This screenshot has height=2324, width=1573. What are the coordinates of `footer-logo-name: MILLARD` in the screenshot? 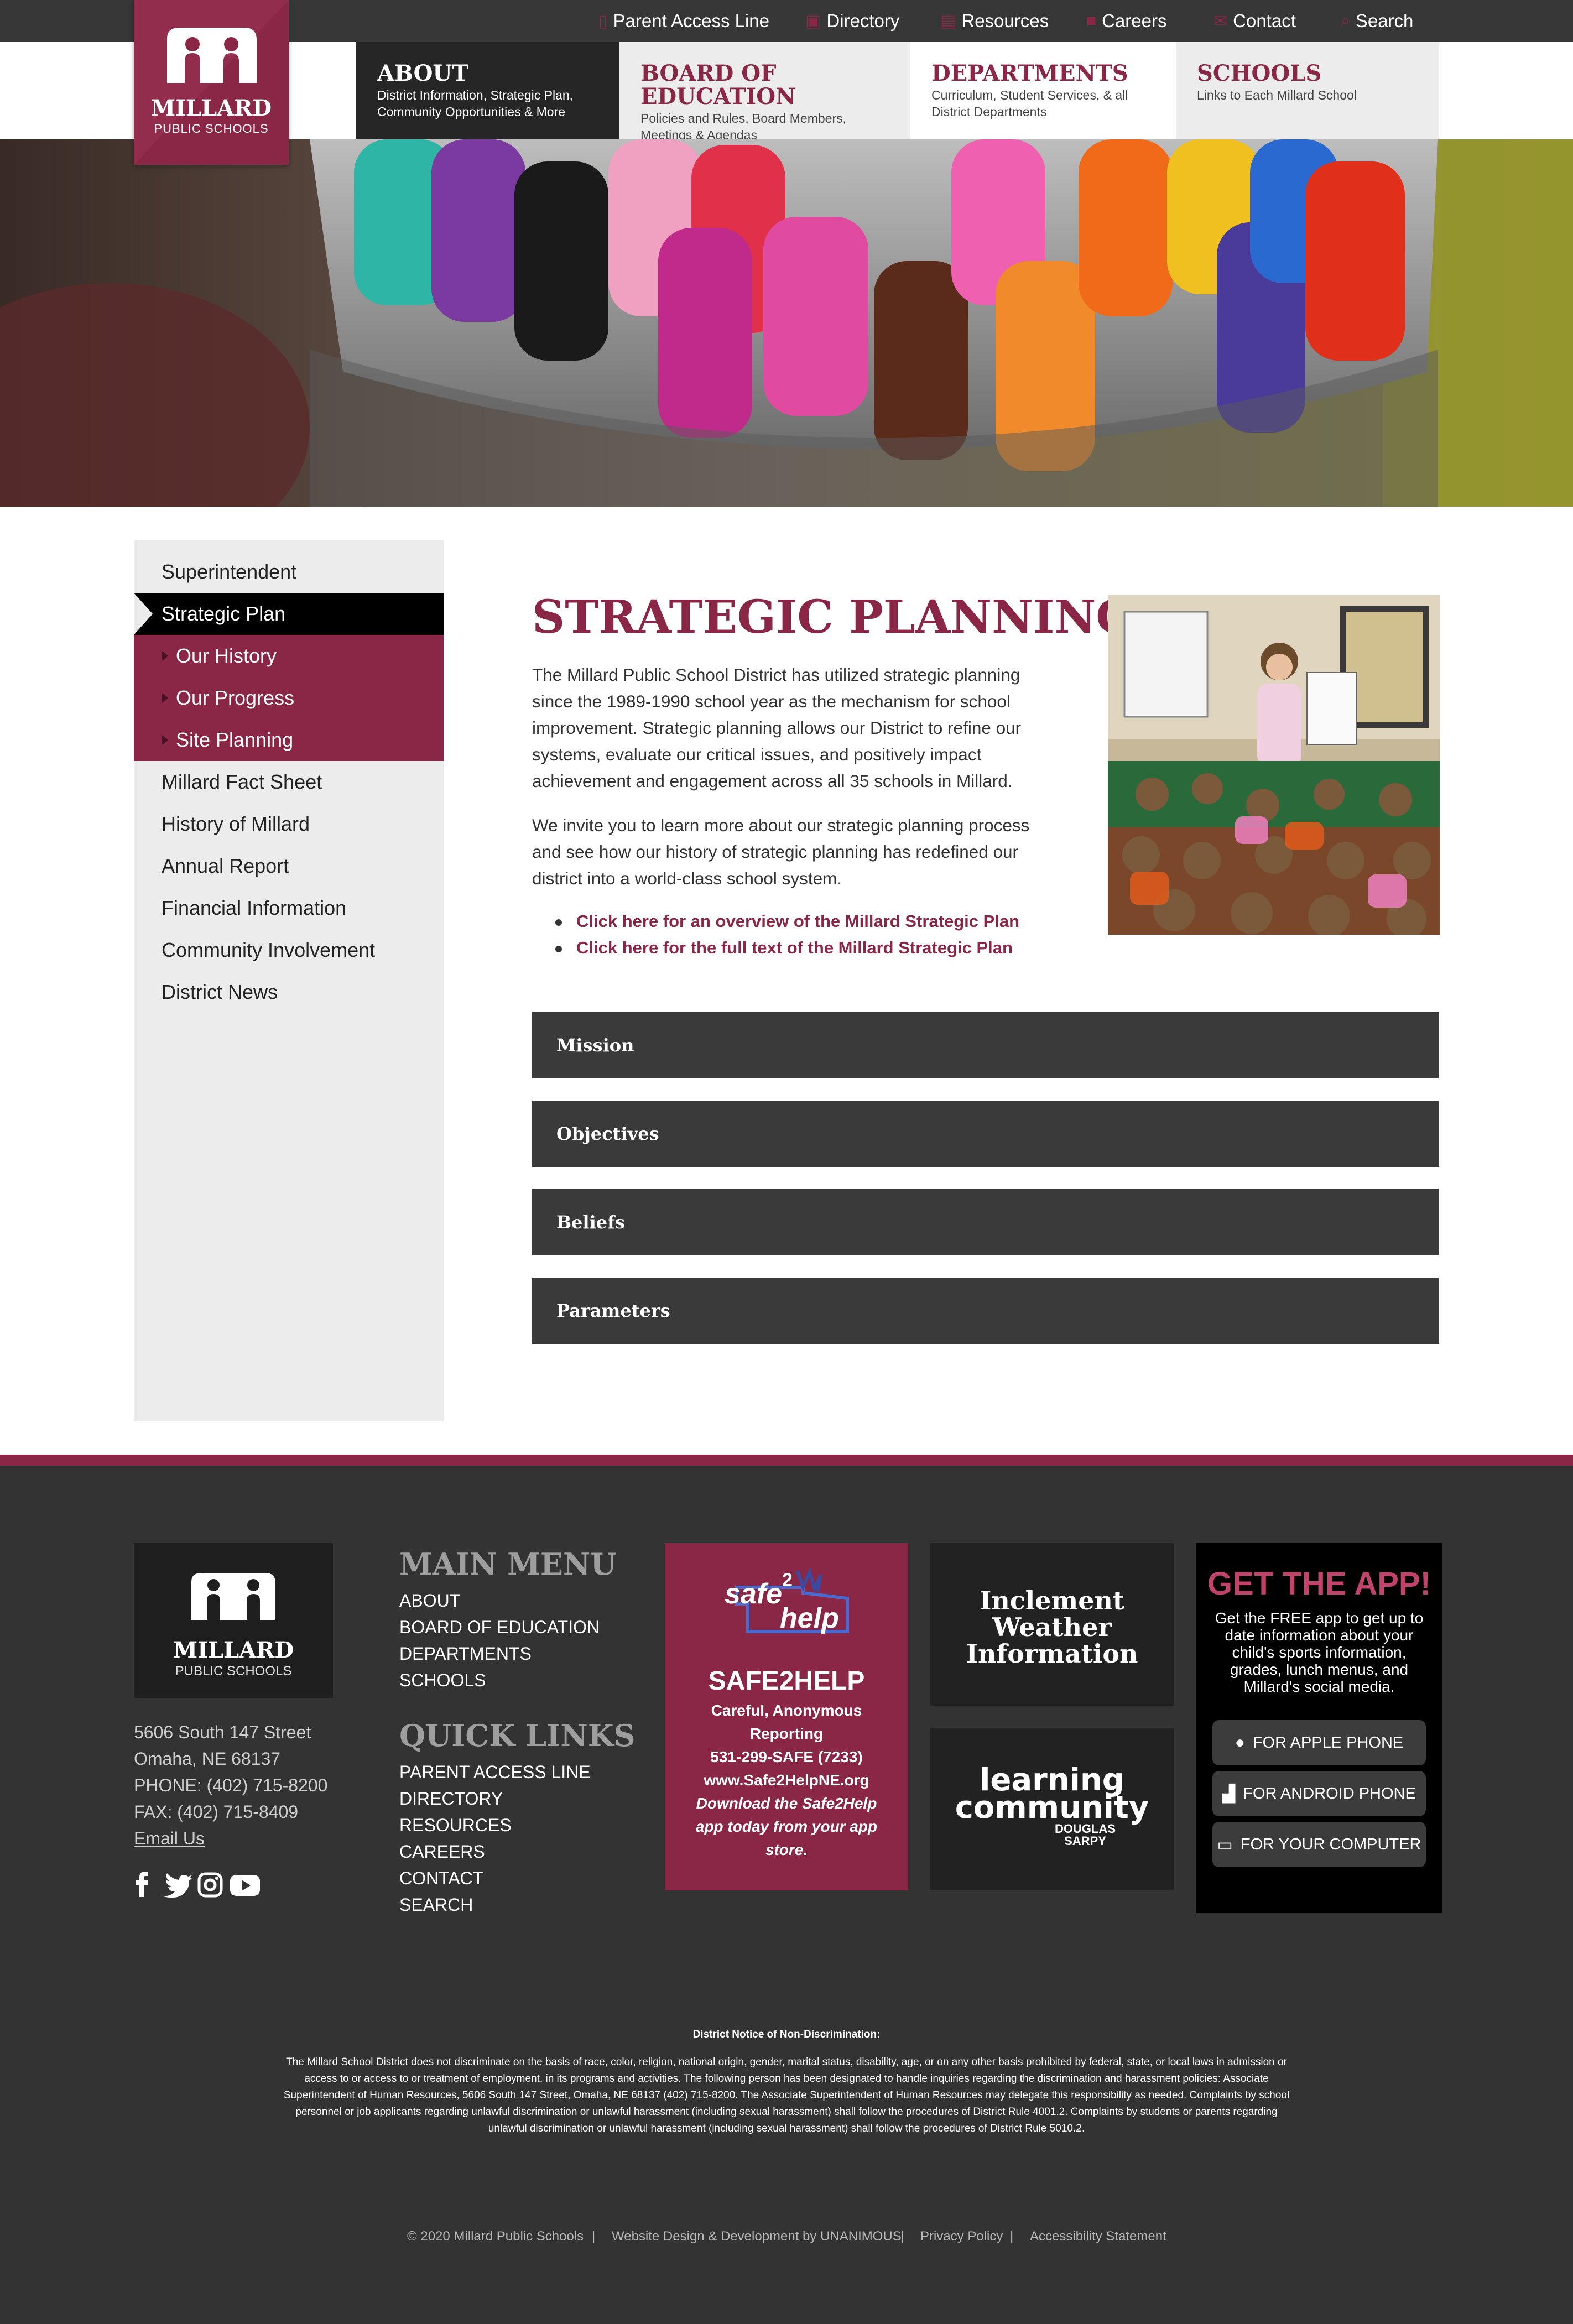 It's located at (234, 1650).